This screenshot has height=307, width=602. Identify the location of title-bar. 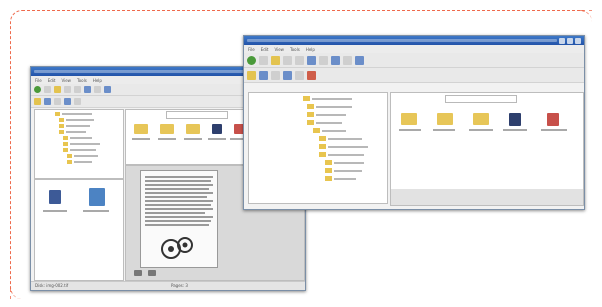
(414, 40).